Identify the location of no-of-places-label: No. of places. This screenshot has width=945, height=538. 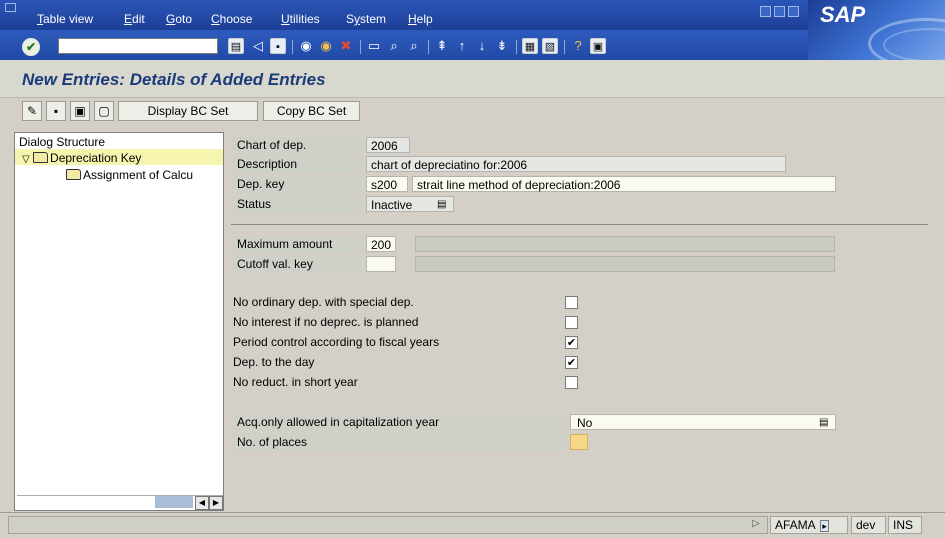
(399, 442).